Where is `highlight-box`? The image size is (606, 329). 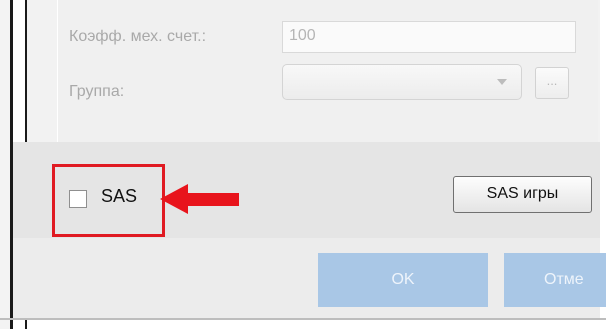 highlight-box is located at coordinates (108, 200).